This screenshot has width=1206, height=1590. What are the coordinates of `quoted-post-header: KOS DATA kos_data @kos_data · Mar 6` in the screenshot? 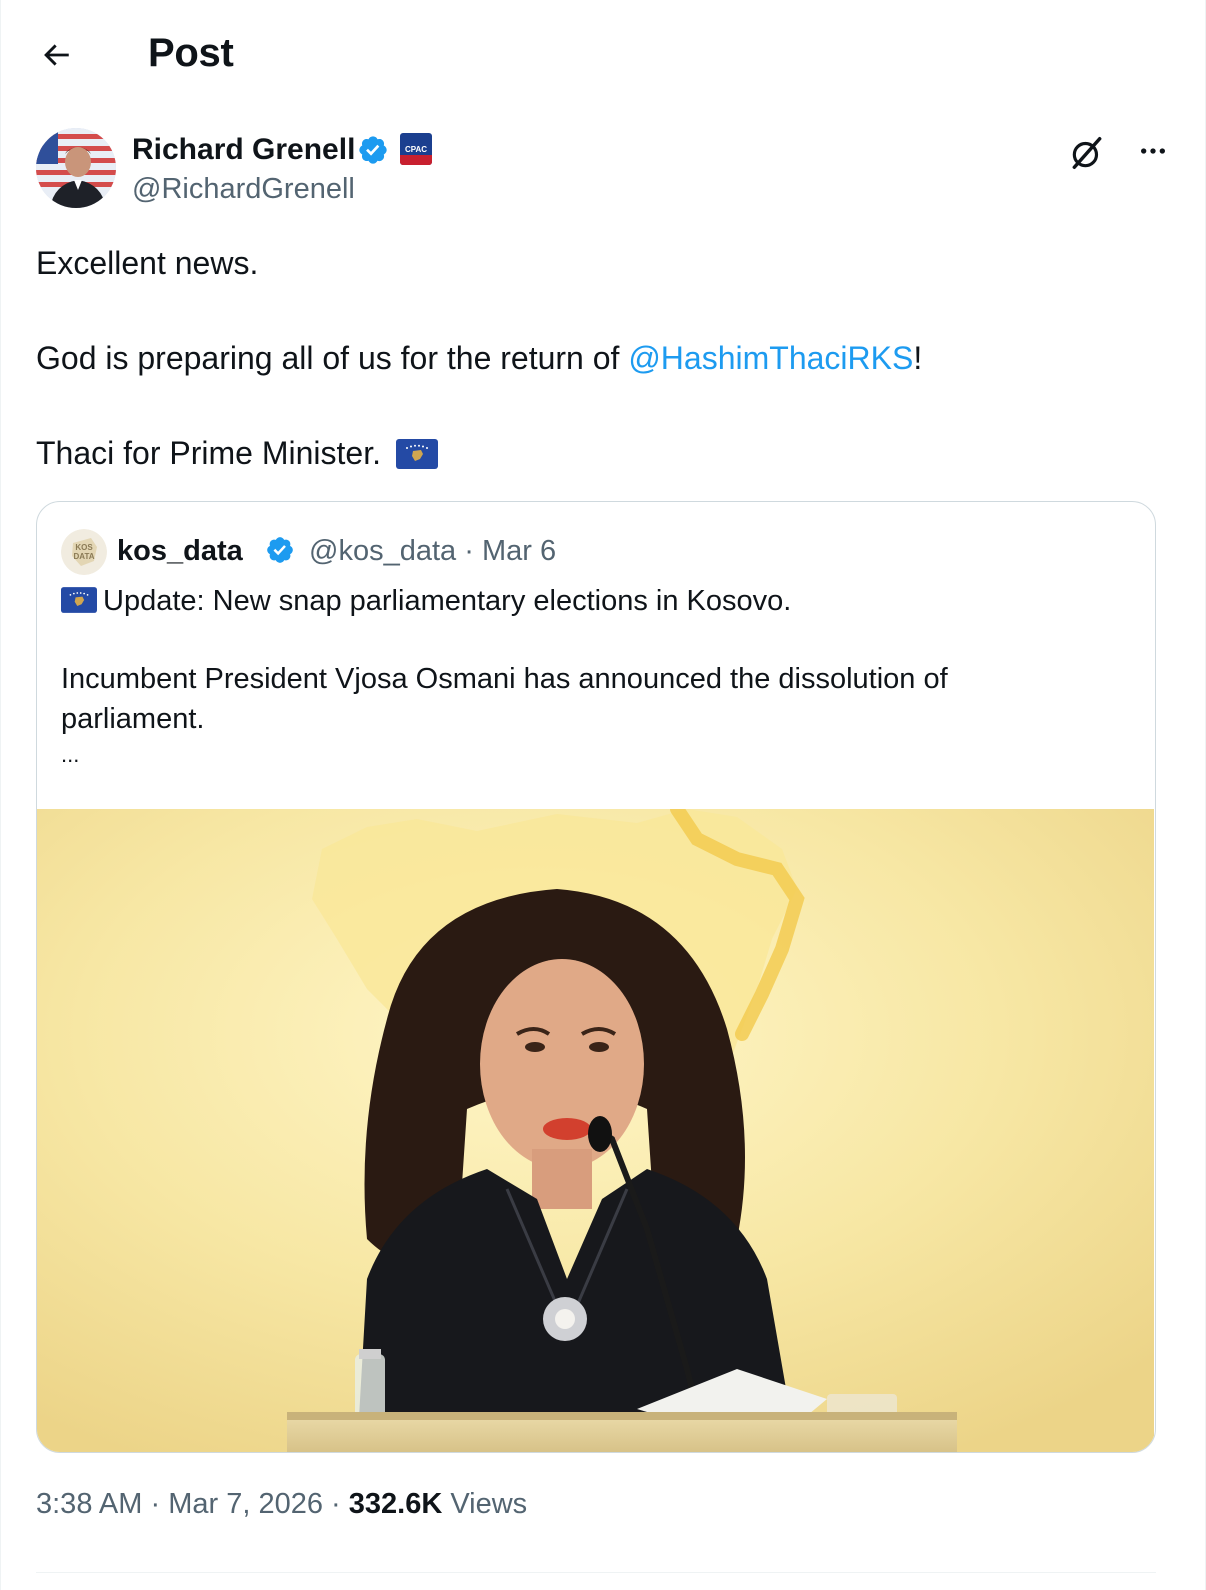 It's located at (601, 551).